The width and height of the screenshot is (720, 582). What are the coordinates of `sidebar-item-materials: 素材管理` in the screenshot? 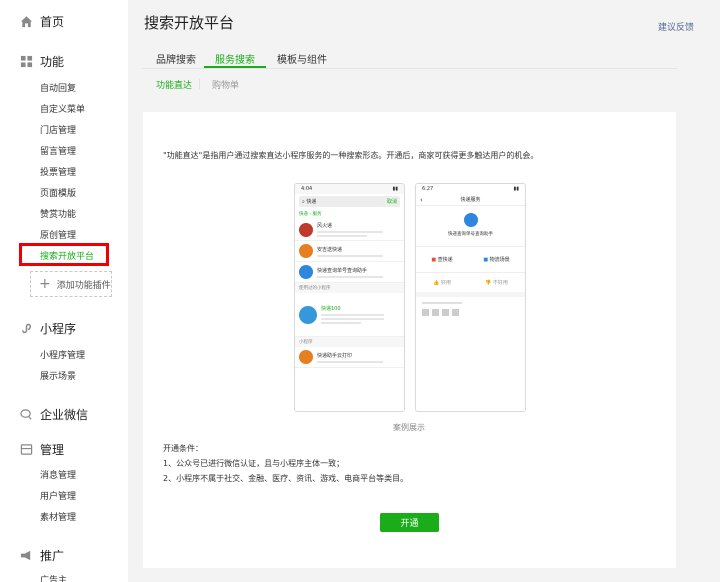 It's located at (58, 516).